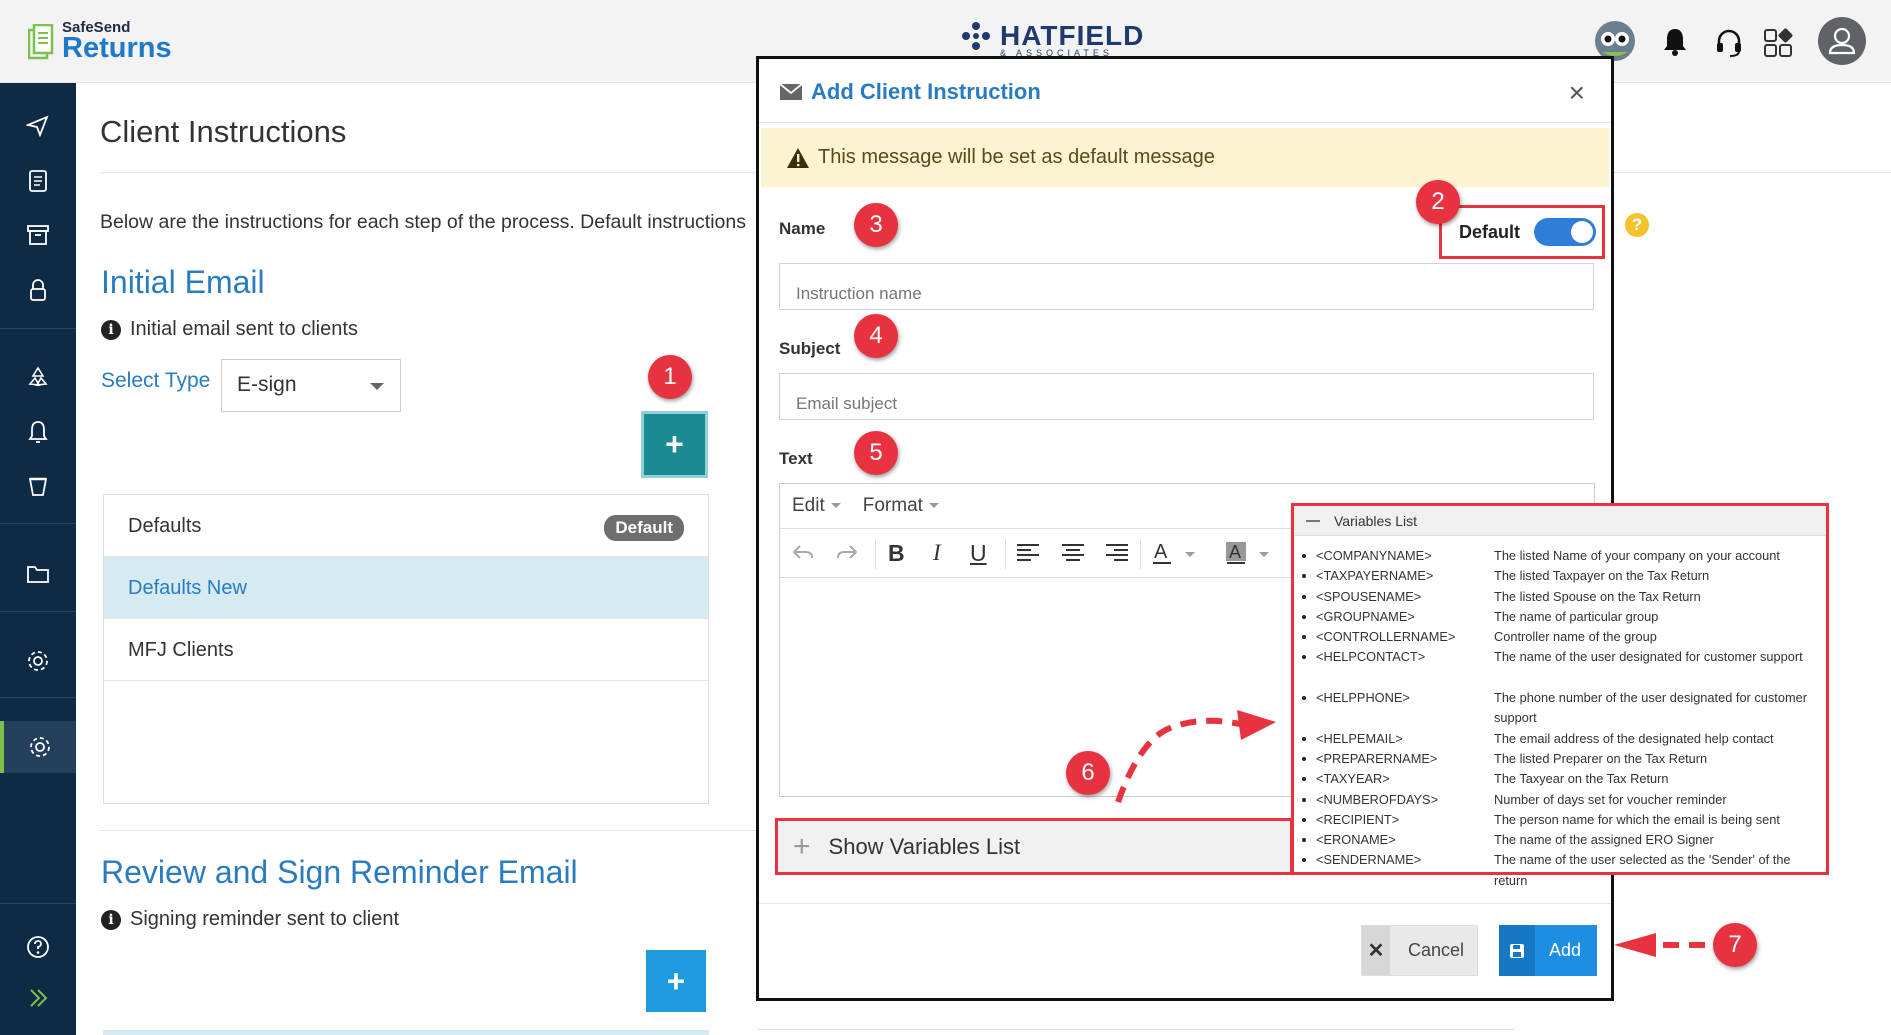 Image resolution: width=1891 pixels, height=1035 pixels. I want to click on arrow-to-variables, so click(1178, 760).